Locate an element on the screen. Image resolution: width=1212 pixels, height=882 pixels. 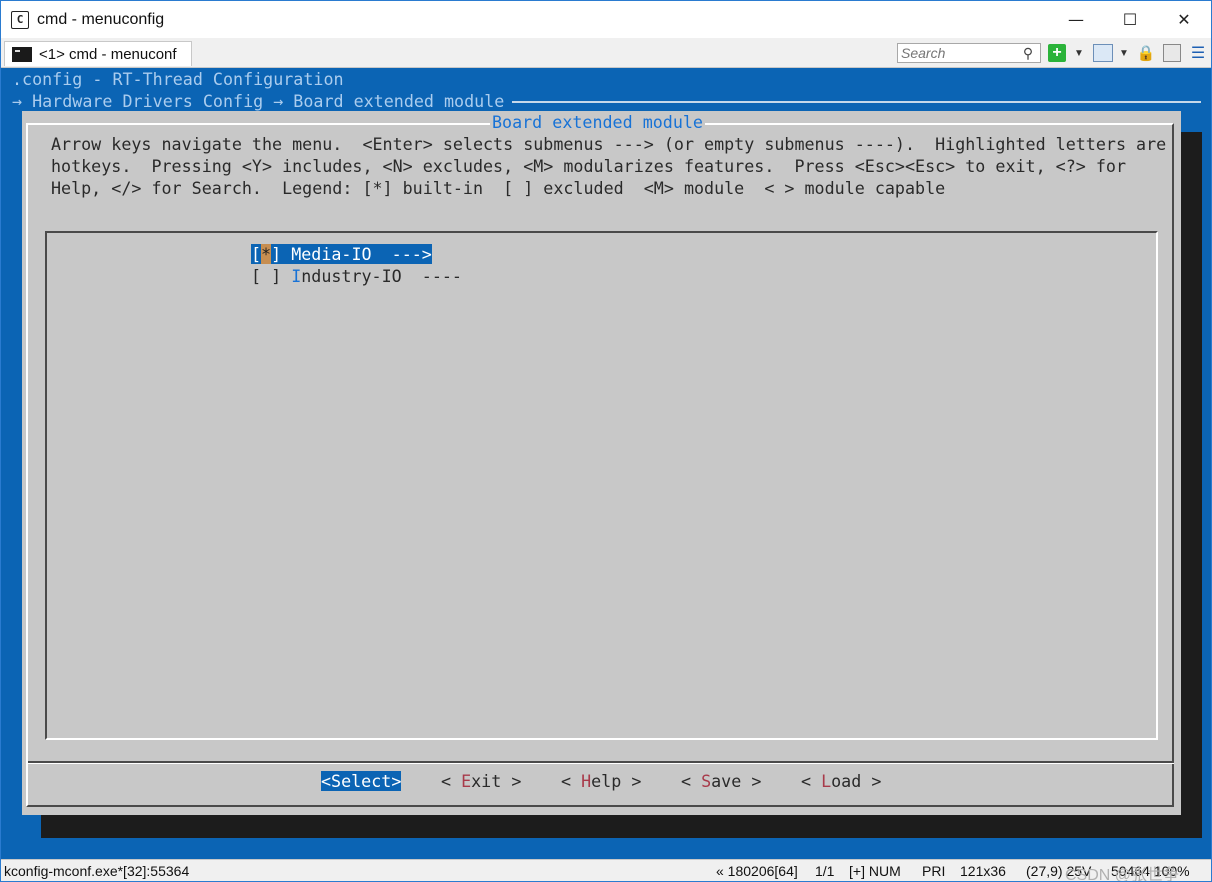
button-label: elp is located at coordinates (606, 781).